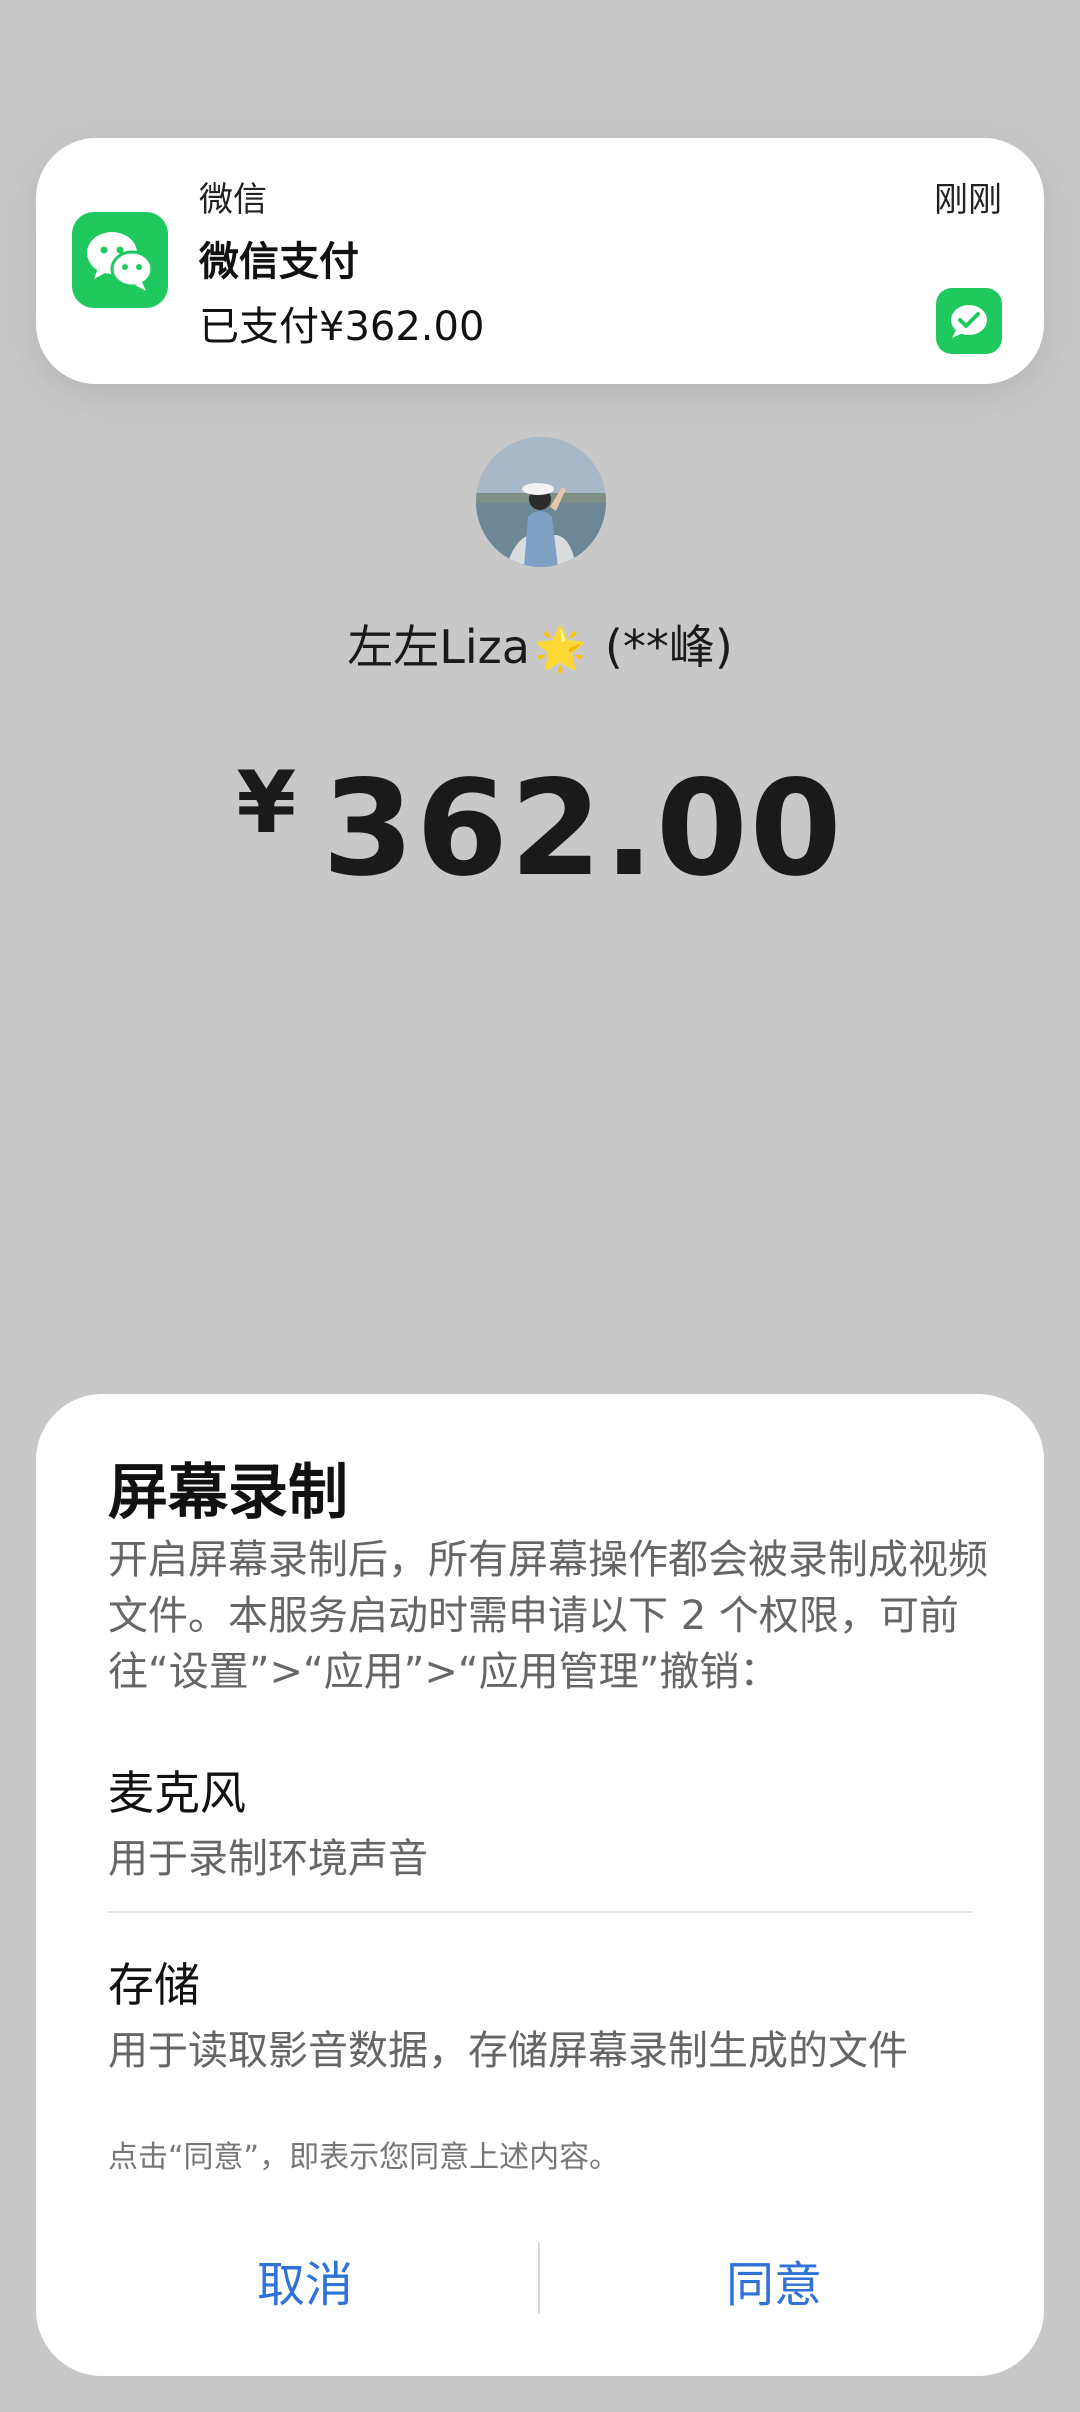 This screenshot has width=1080, height=2412. Describe the element at coordinates (228, 1493) in the screenshot. I see `dialog-title: 屏幕录制` at that location.